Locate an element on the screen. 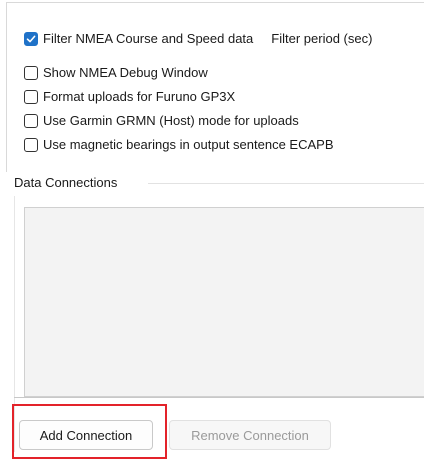 This screenshot has width=424, height=472. filter-nmea-label: Filter NMEA Course and Speed data is located at coordinates (148, 38).